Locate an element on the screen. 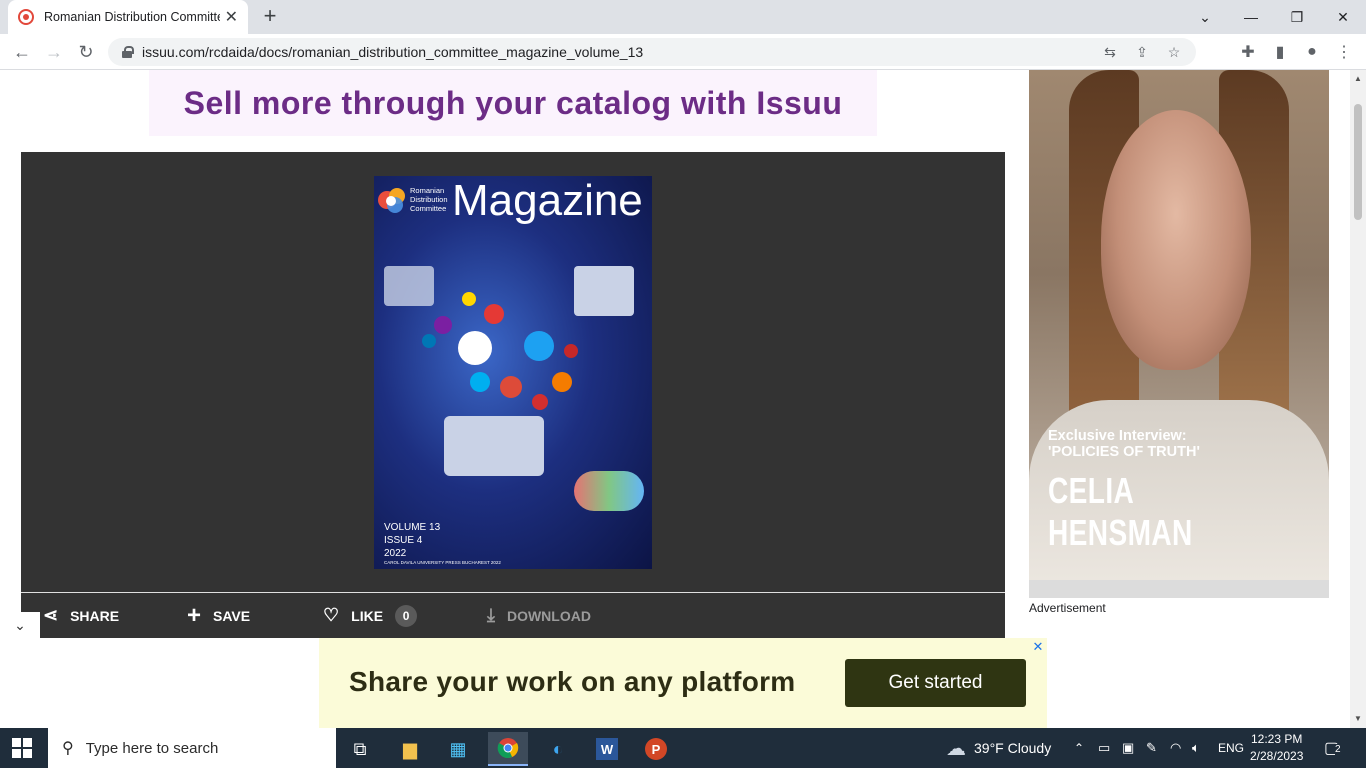  word-icon: W is located at coordinates (607, 749).